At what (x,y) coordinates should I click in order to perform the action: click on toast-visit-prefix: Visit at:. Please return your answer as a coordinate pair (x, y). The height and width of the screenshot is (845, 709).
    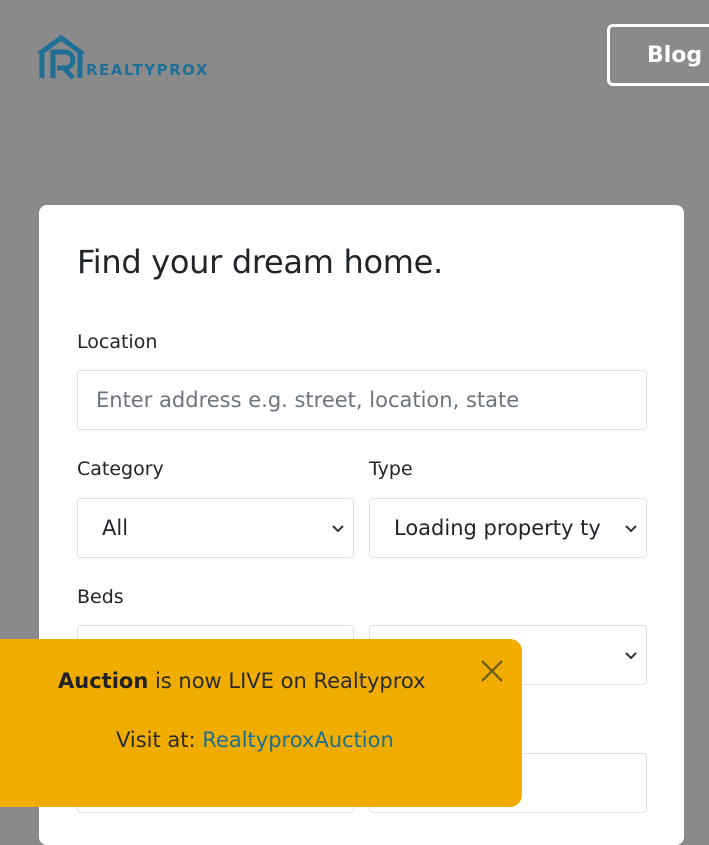
    Looking at the image, I should click on (159, 740).